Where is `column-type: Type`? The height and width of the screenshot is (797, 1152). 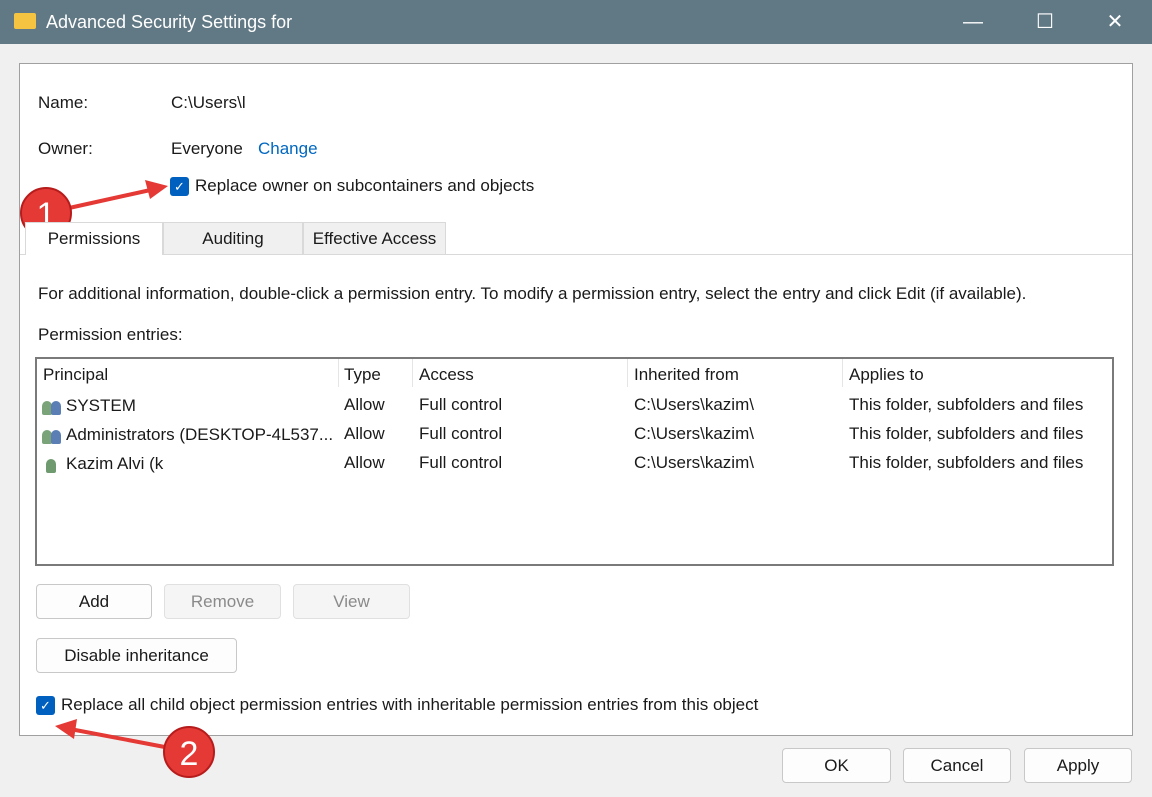 column-type: Type is located at coordinates (362, 375).